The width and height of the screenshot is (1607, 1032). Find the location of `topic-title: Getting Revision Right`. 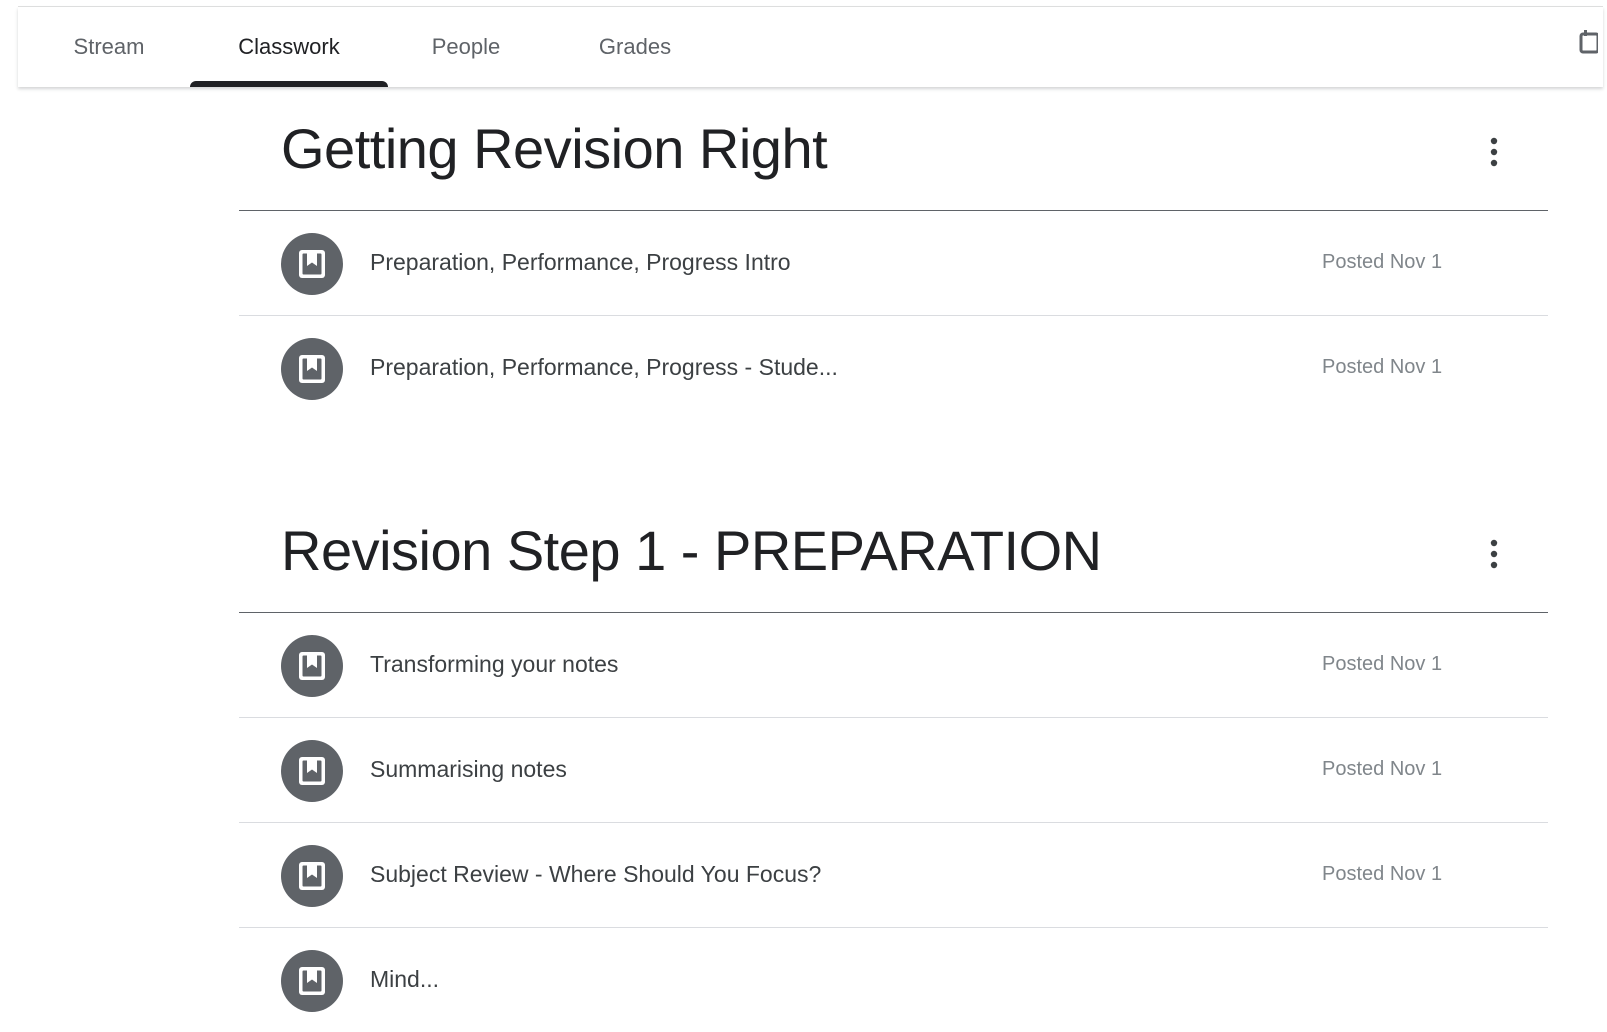

topic-title: Getting Revision Right is located at coordinates (554, 148).